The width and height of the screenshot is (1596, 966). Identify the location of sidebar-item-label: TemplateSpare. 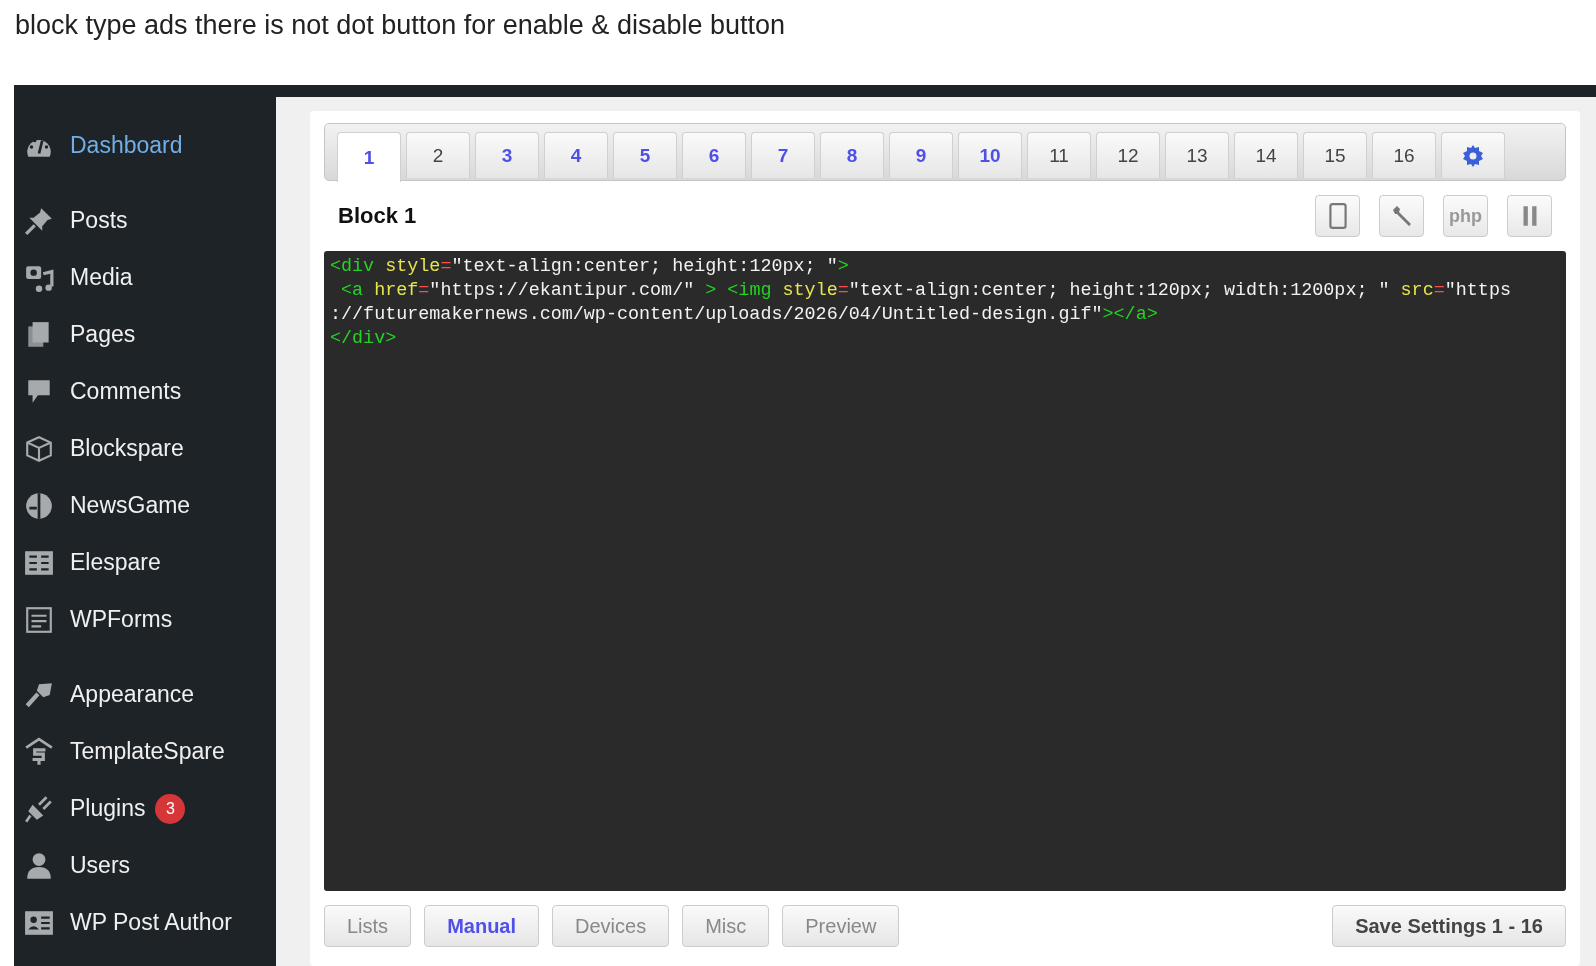
(147, 751).